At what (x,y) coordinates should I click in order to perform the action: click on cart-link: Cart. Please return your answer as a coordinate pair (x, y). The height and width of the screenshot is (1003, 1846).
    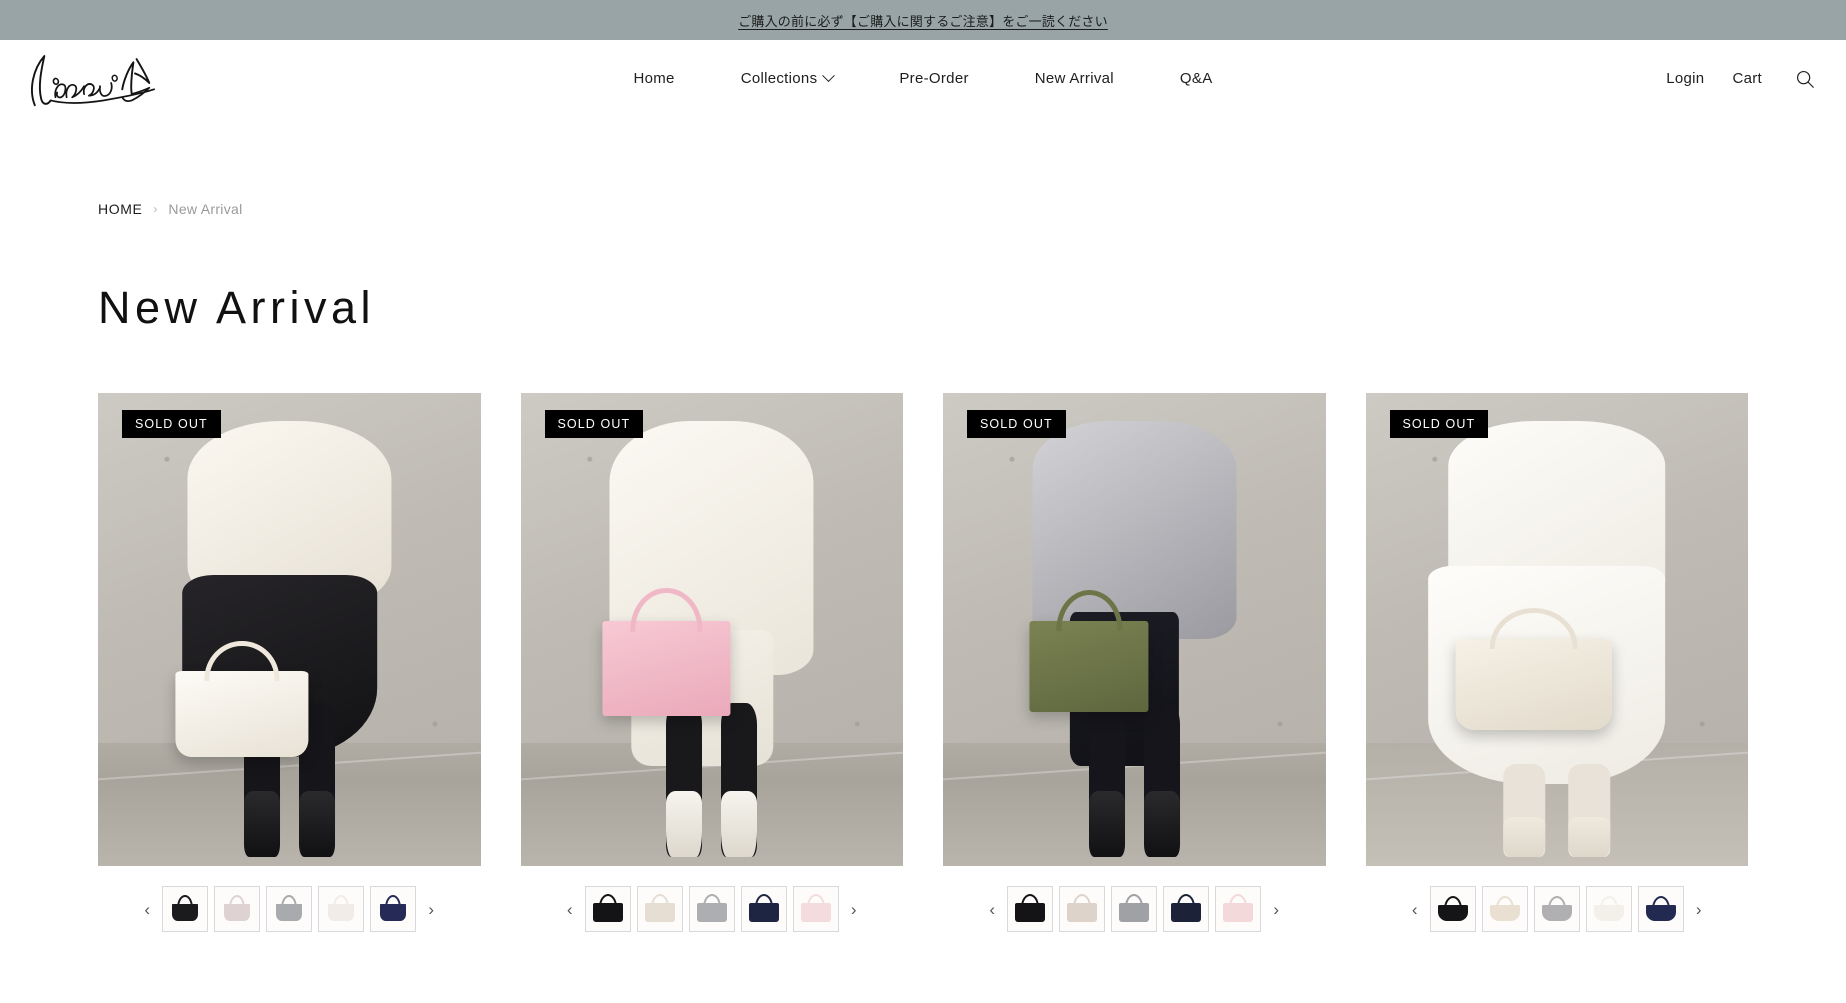
    Looking at the image, I should click on (1747, 78).